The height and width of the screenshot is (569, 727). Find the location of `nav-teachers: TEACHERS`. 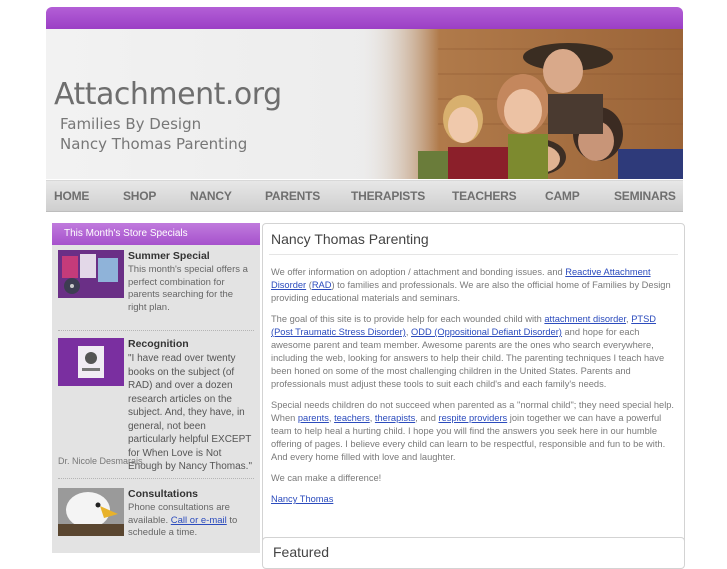

nav-teachers: TEACHERS is located at coordinates (484, 196).